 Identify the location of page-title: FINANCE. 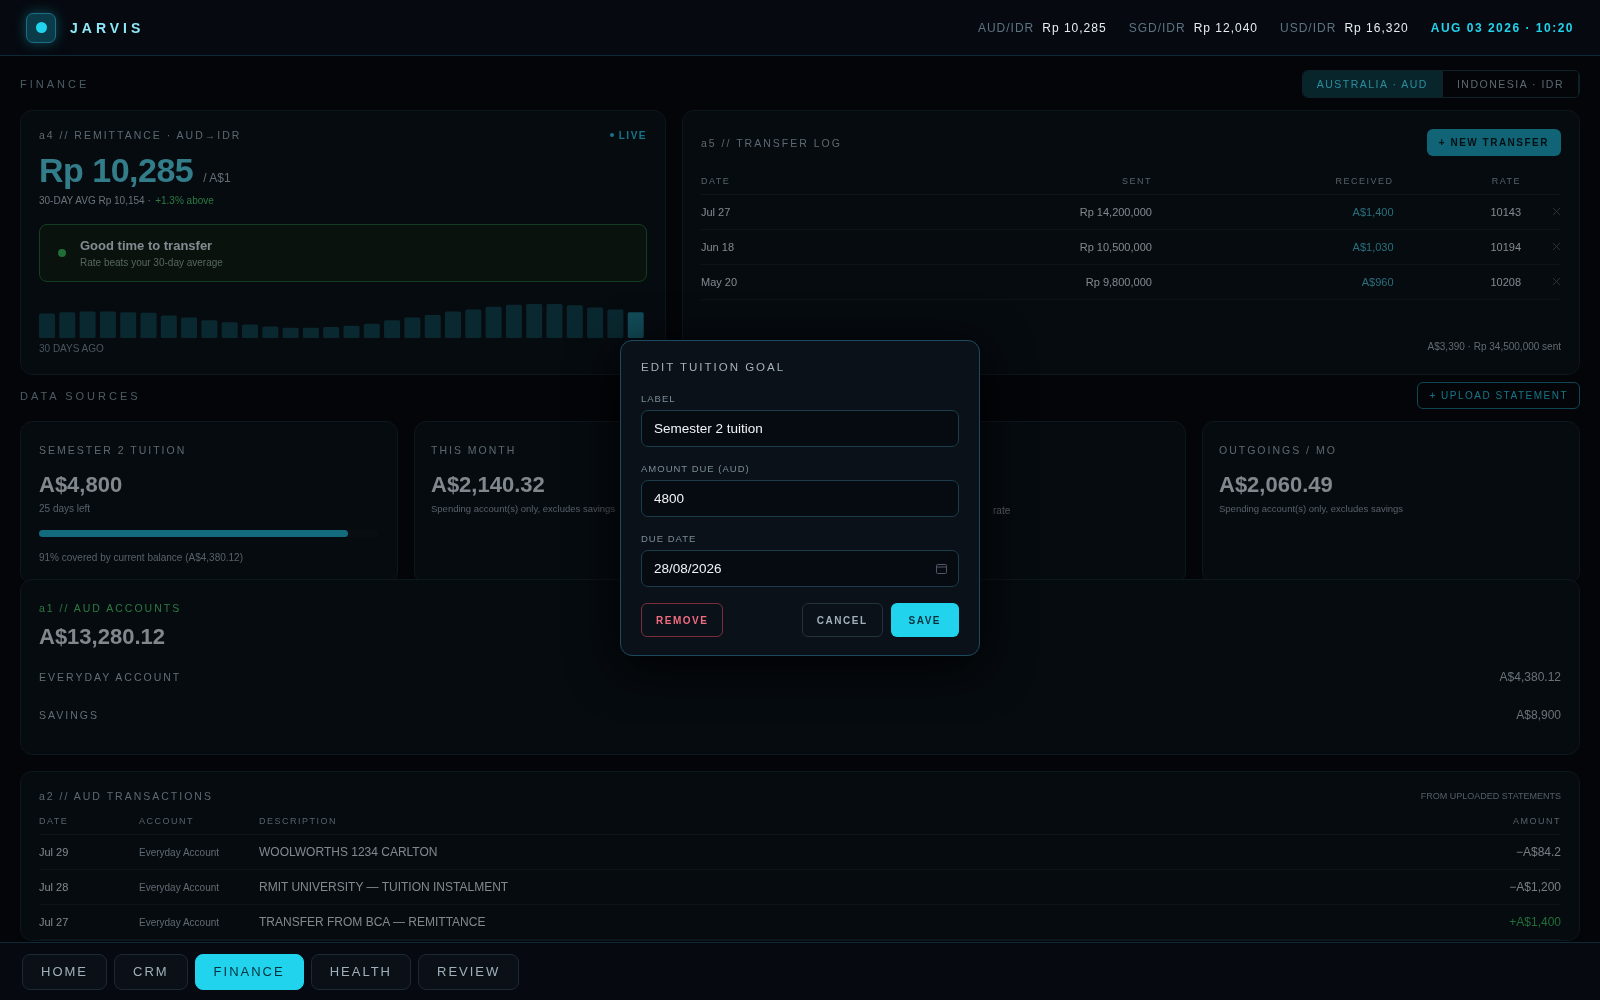
(55, 84).